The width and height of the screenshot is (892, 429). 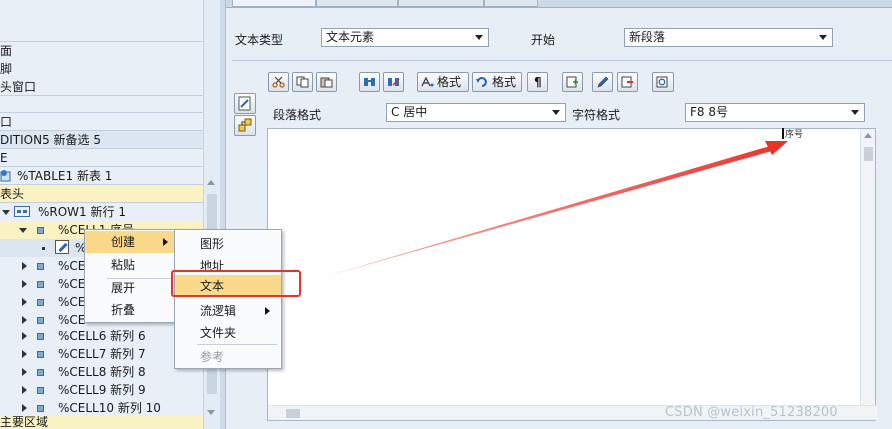 What do you see at coordinates (101, 31) in the screenshot?
I see `tree-row` at bounding box center [101, 31].